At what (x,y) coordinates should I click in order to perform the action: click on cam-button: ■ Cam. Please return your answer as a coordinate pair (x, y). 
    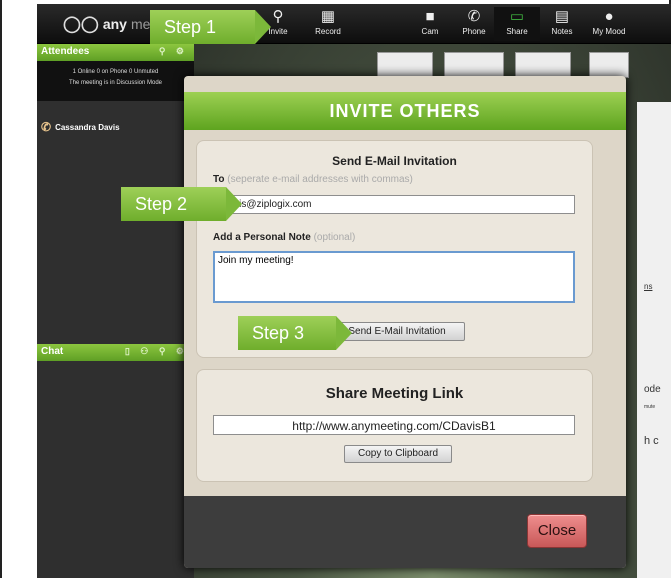
    Looking at the image, I should click on (430, 24).